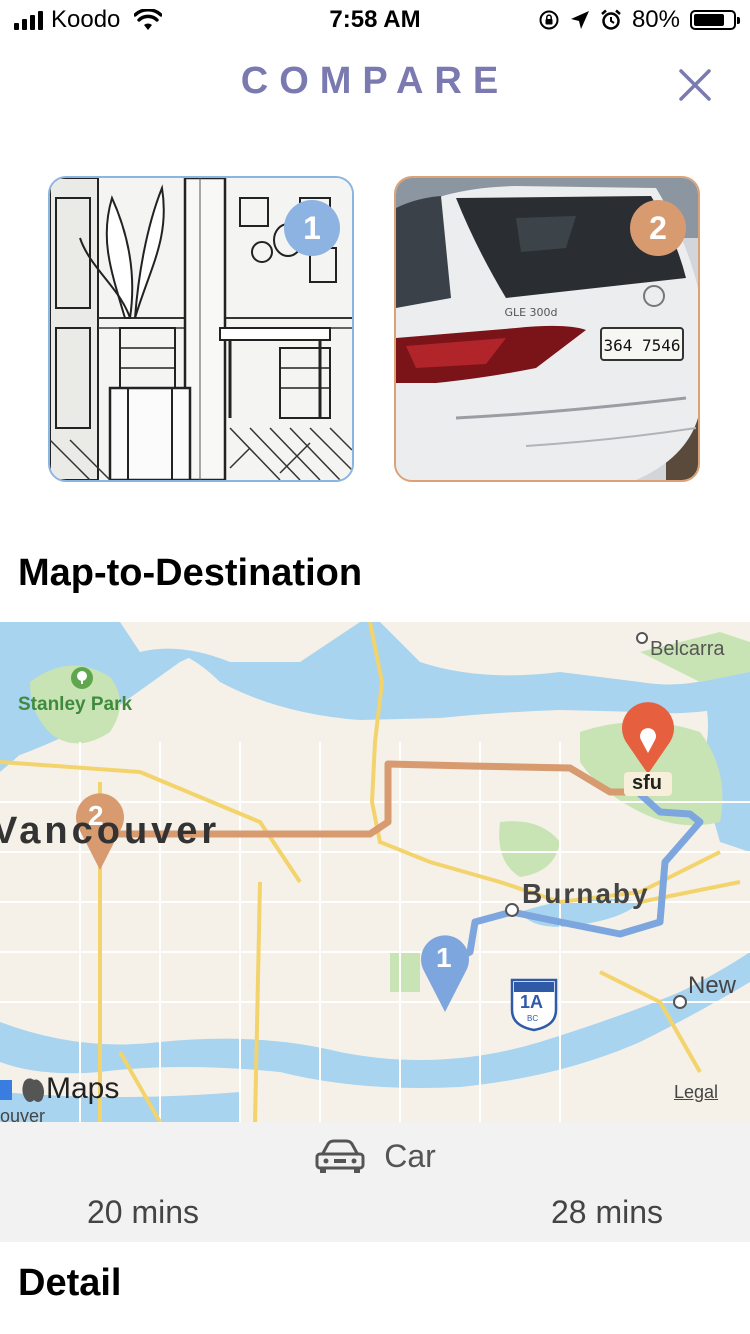 The image size is (750, 1334). Describe the element at coordinates (586, 893) in the screenshot. I see `map-label-burnaby: Burnaby` at that location.